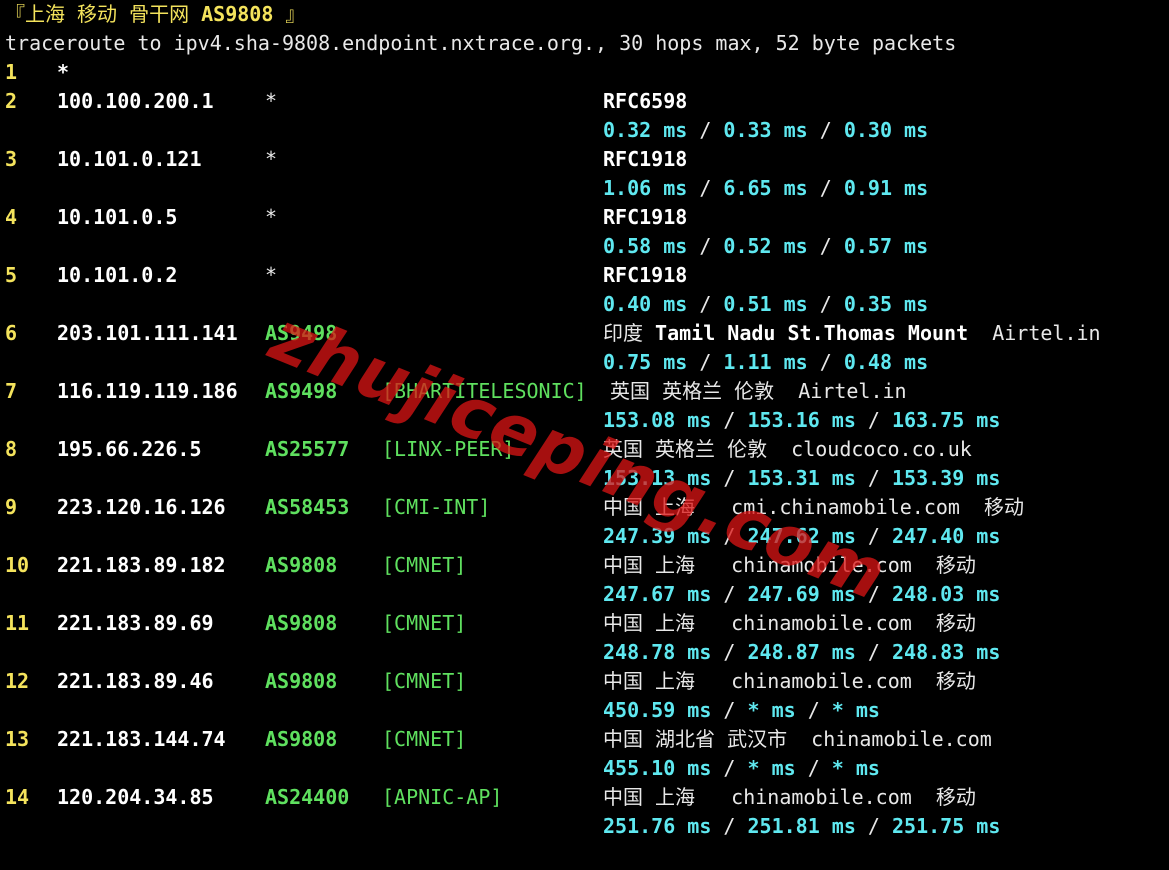 This screenshot has height=870, width=1169. What do you see at coordinates (147, 391) in the screenshot?
I see `hop-ip: 116.119.119.186` at bounding box center [147, 391].